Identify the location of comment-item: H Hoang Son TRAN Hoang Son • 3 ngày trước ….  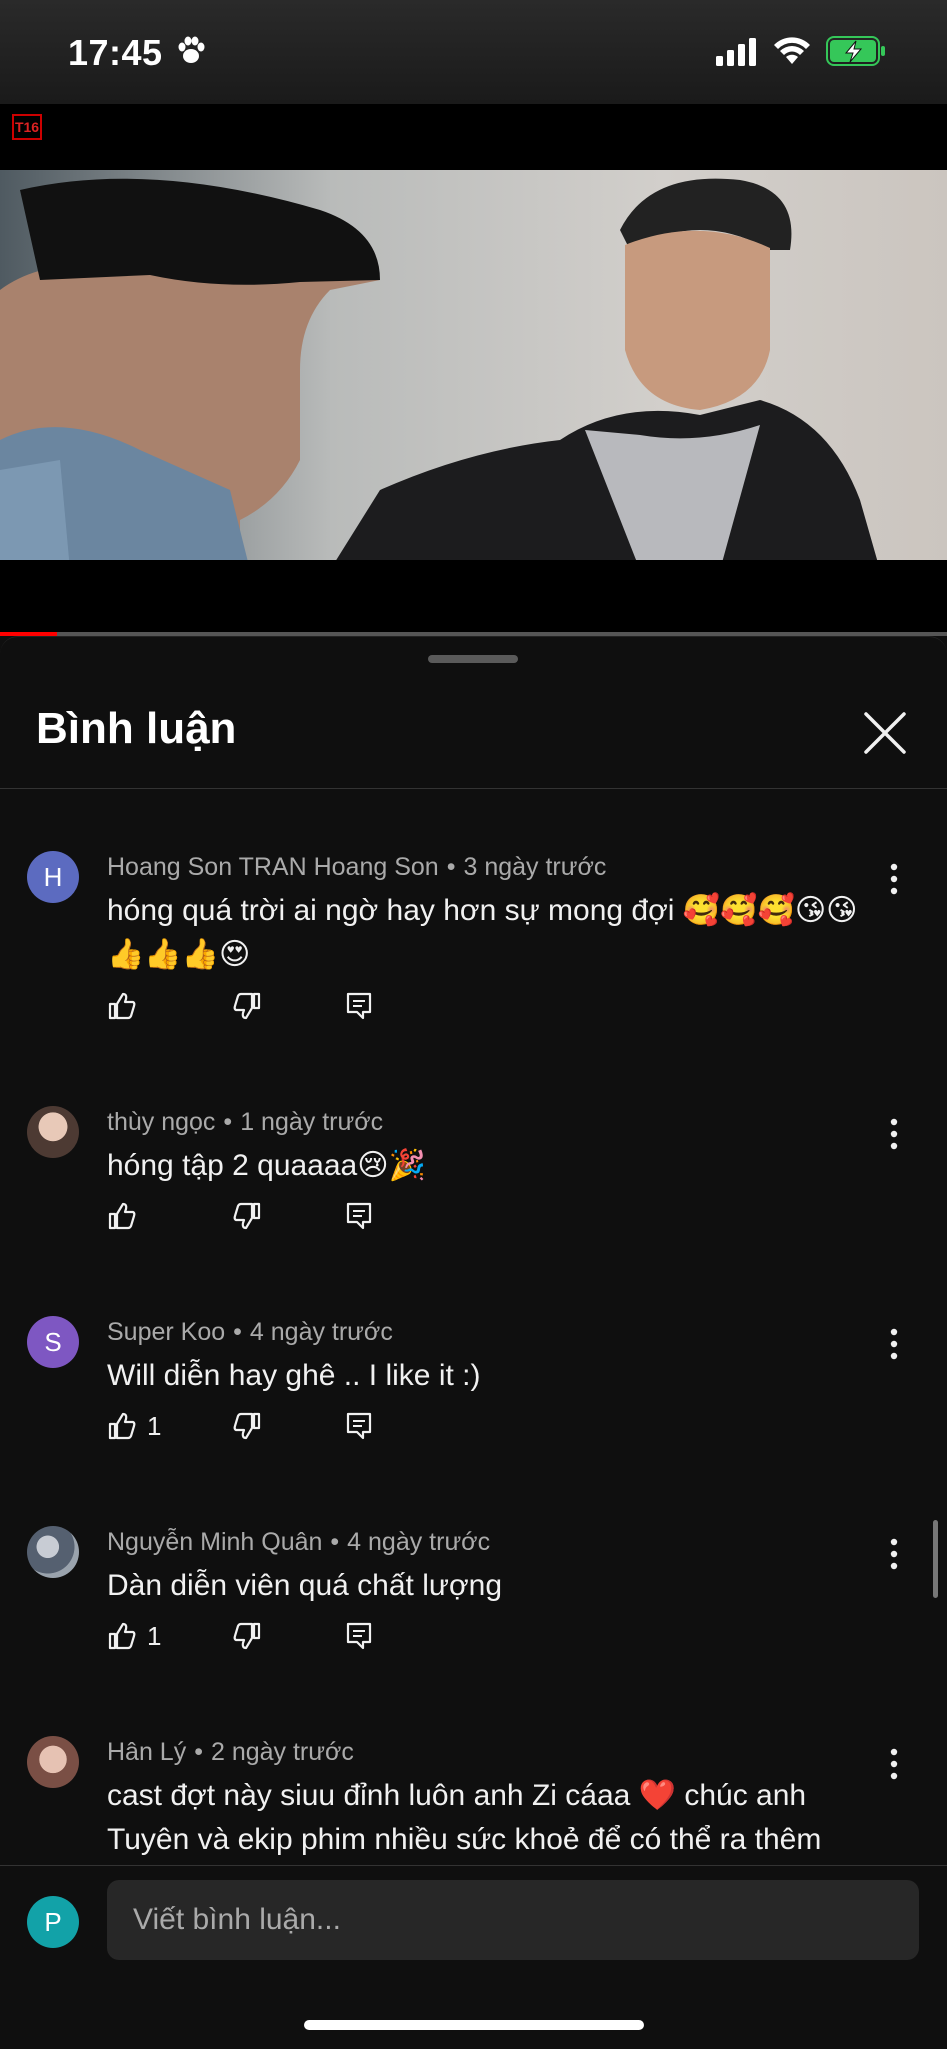
(473, 904).